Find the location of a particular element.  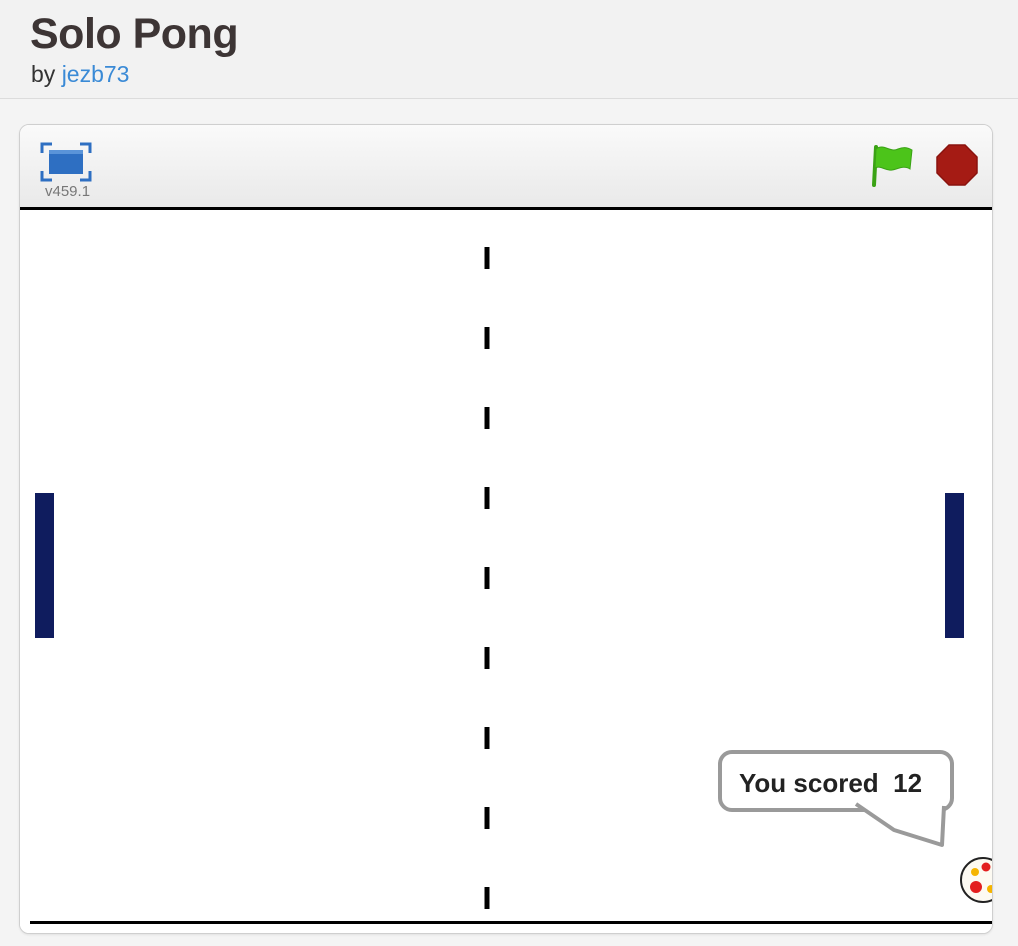

ball-sprite is located at coordinates (976, 880).